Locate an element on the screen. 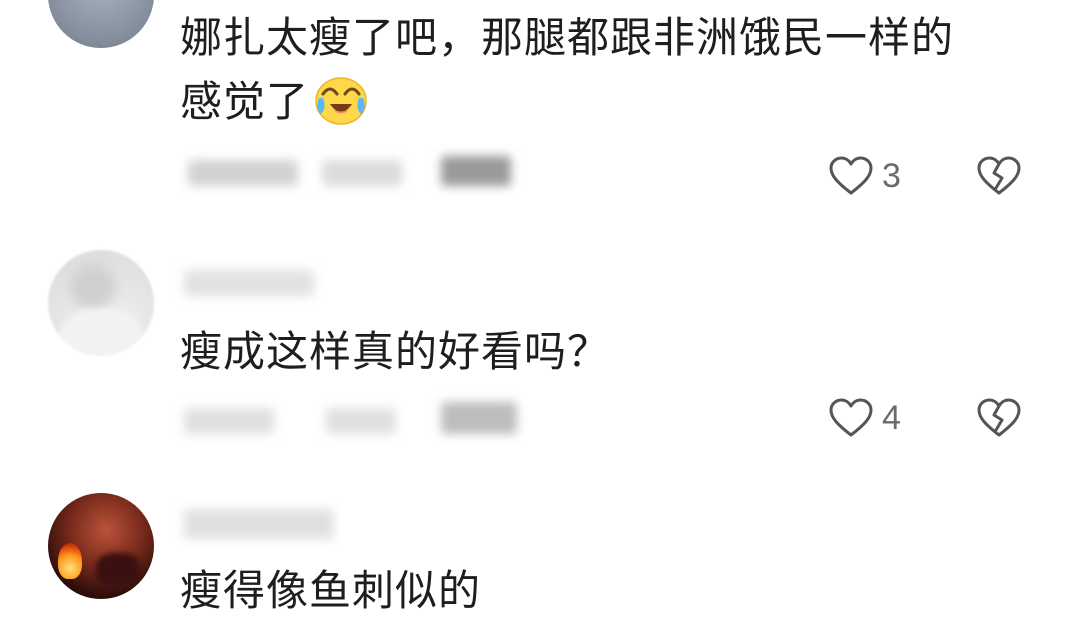 Image resolution: width=1080 pixels, height=633 pixels. comment-text: 感觉了 is located at coordinates (274, 102).